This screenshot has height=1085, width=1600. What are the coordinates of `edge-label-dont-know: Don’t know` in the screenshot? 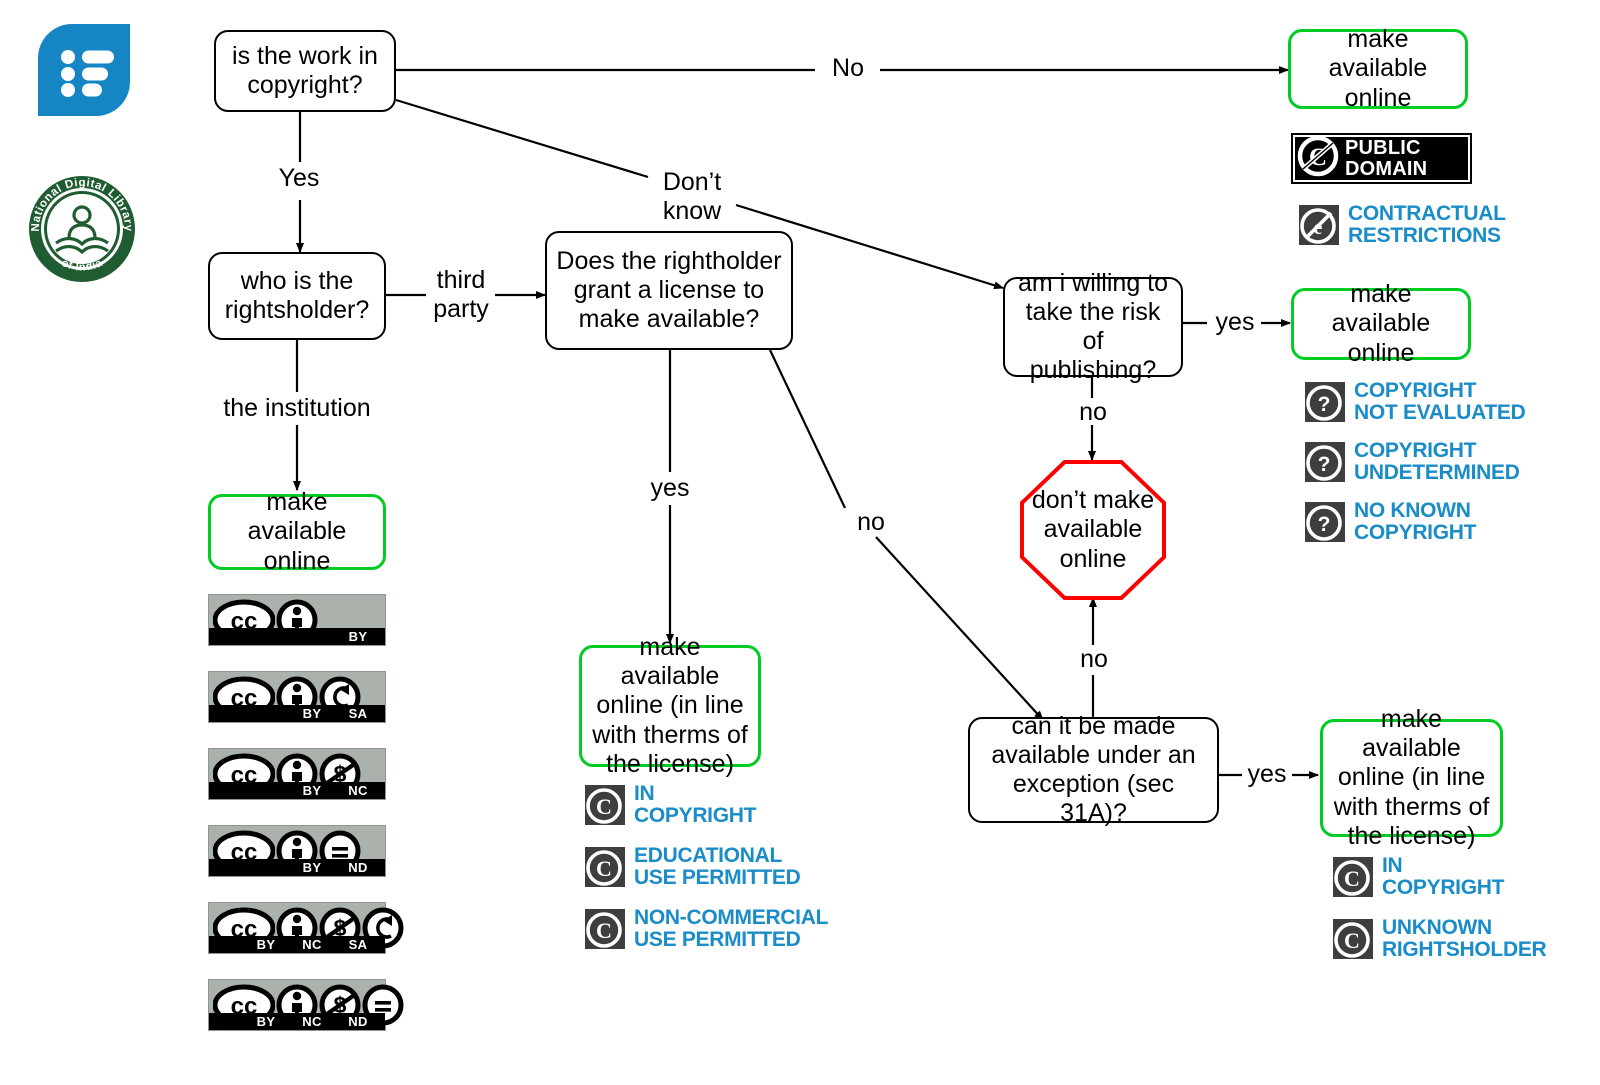 It's located at (692, 196).